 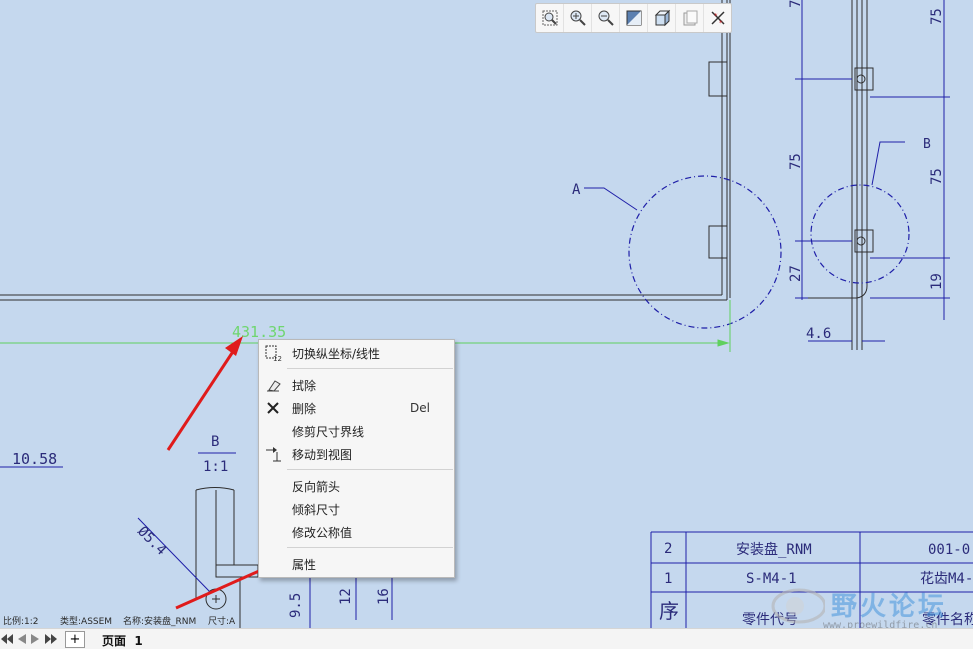 What do you see at coordinates (304, 408) in the screenshot?
I see `menu-item-label: 删除` at bounding box center [304, 408].